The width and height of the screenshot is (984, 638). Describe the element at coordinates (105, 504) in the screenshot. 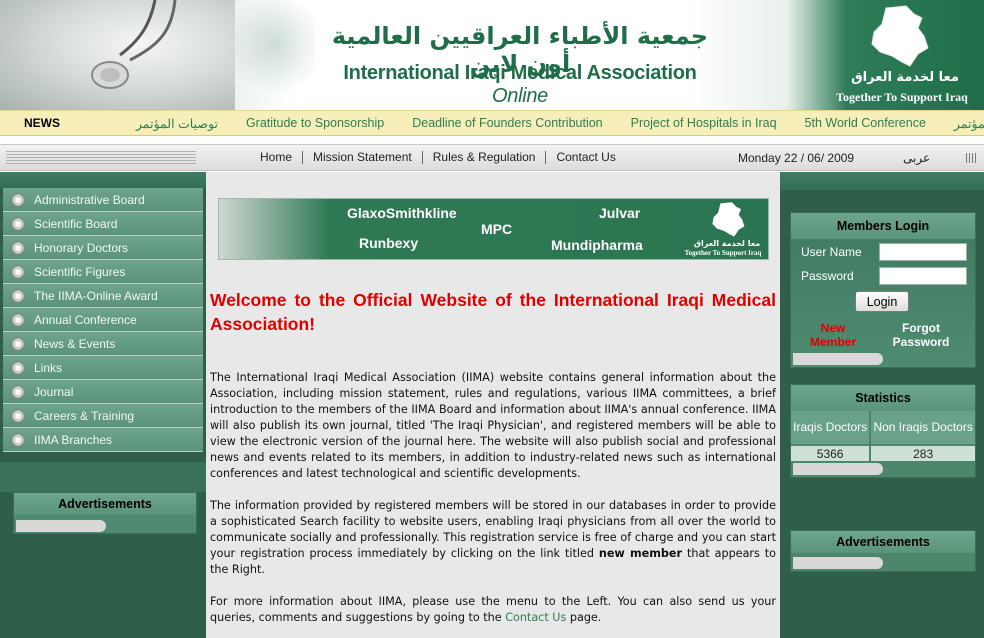

I see `left-ads-title: Advertisements` at that location.